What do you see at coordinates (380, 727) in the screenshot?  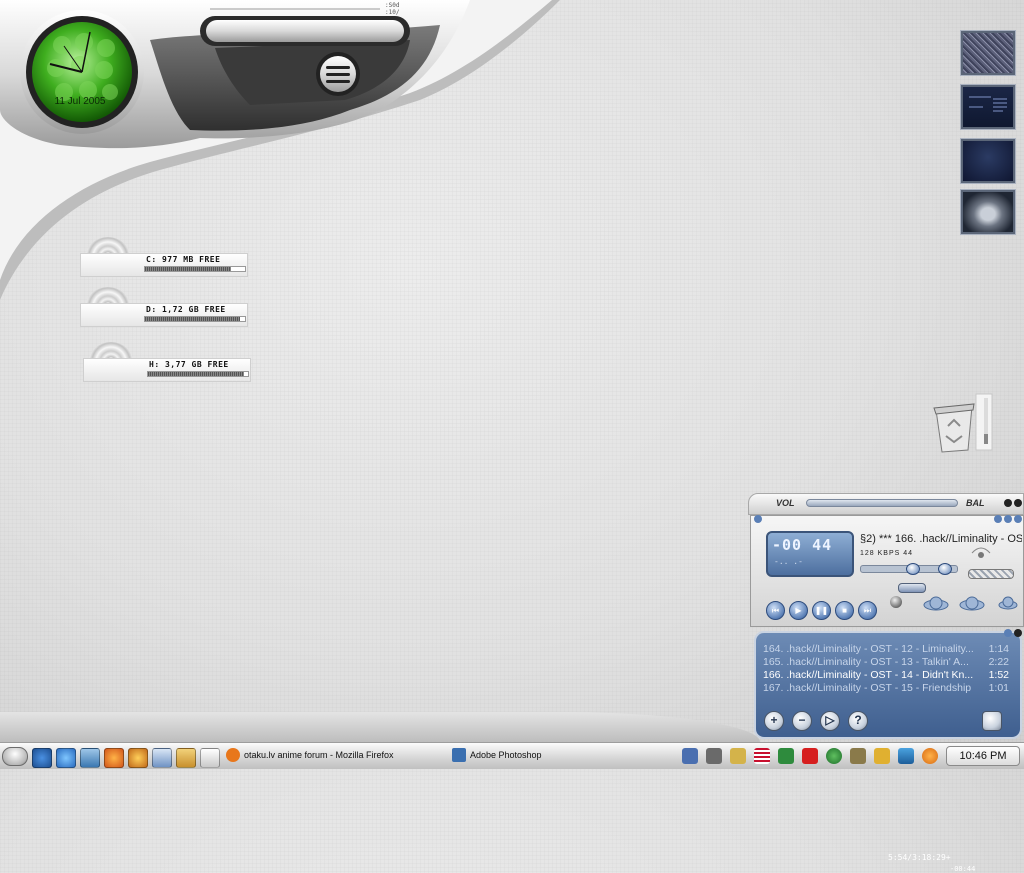 I see `desktop-skin-bottom` at bounding box center [380, 727].